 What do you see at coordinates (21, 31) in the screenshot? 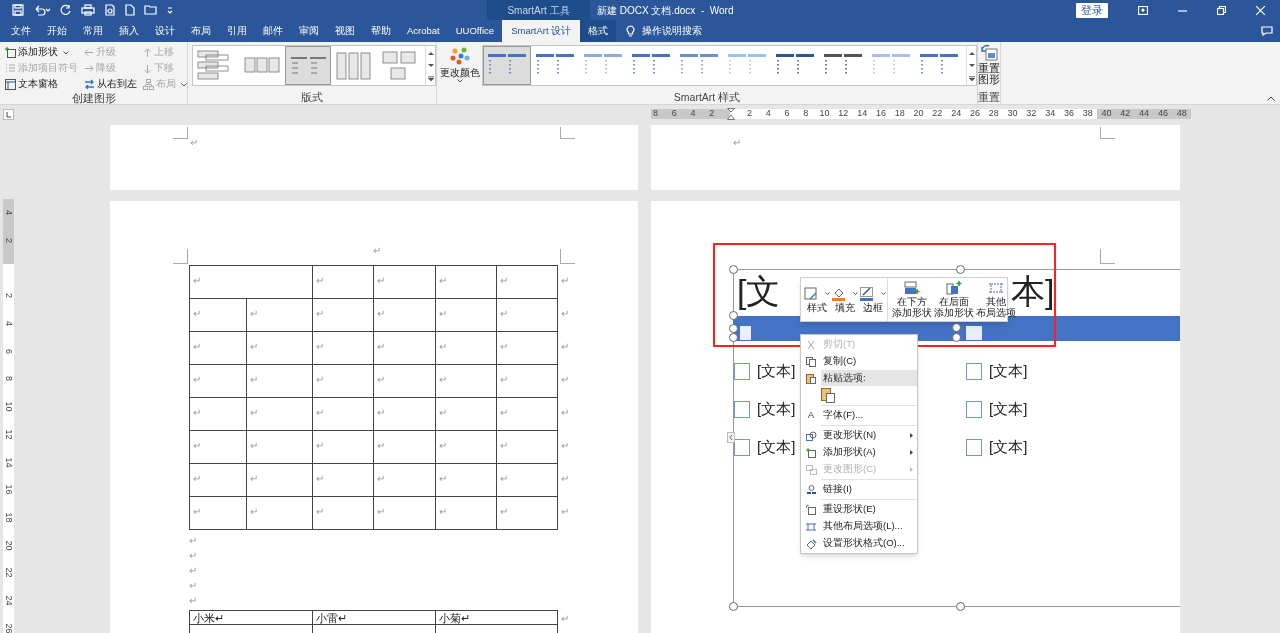
I see `ribbon-tab: 文件` at bounding box center [21, 31].